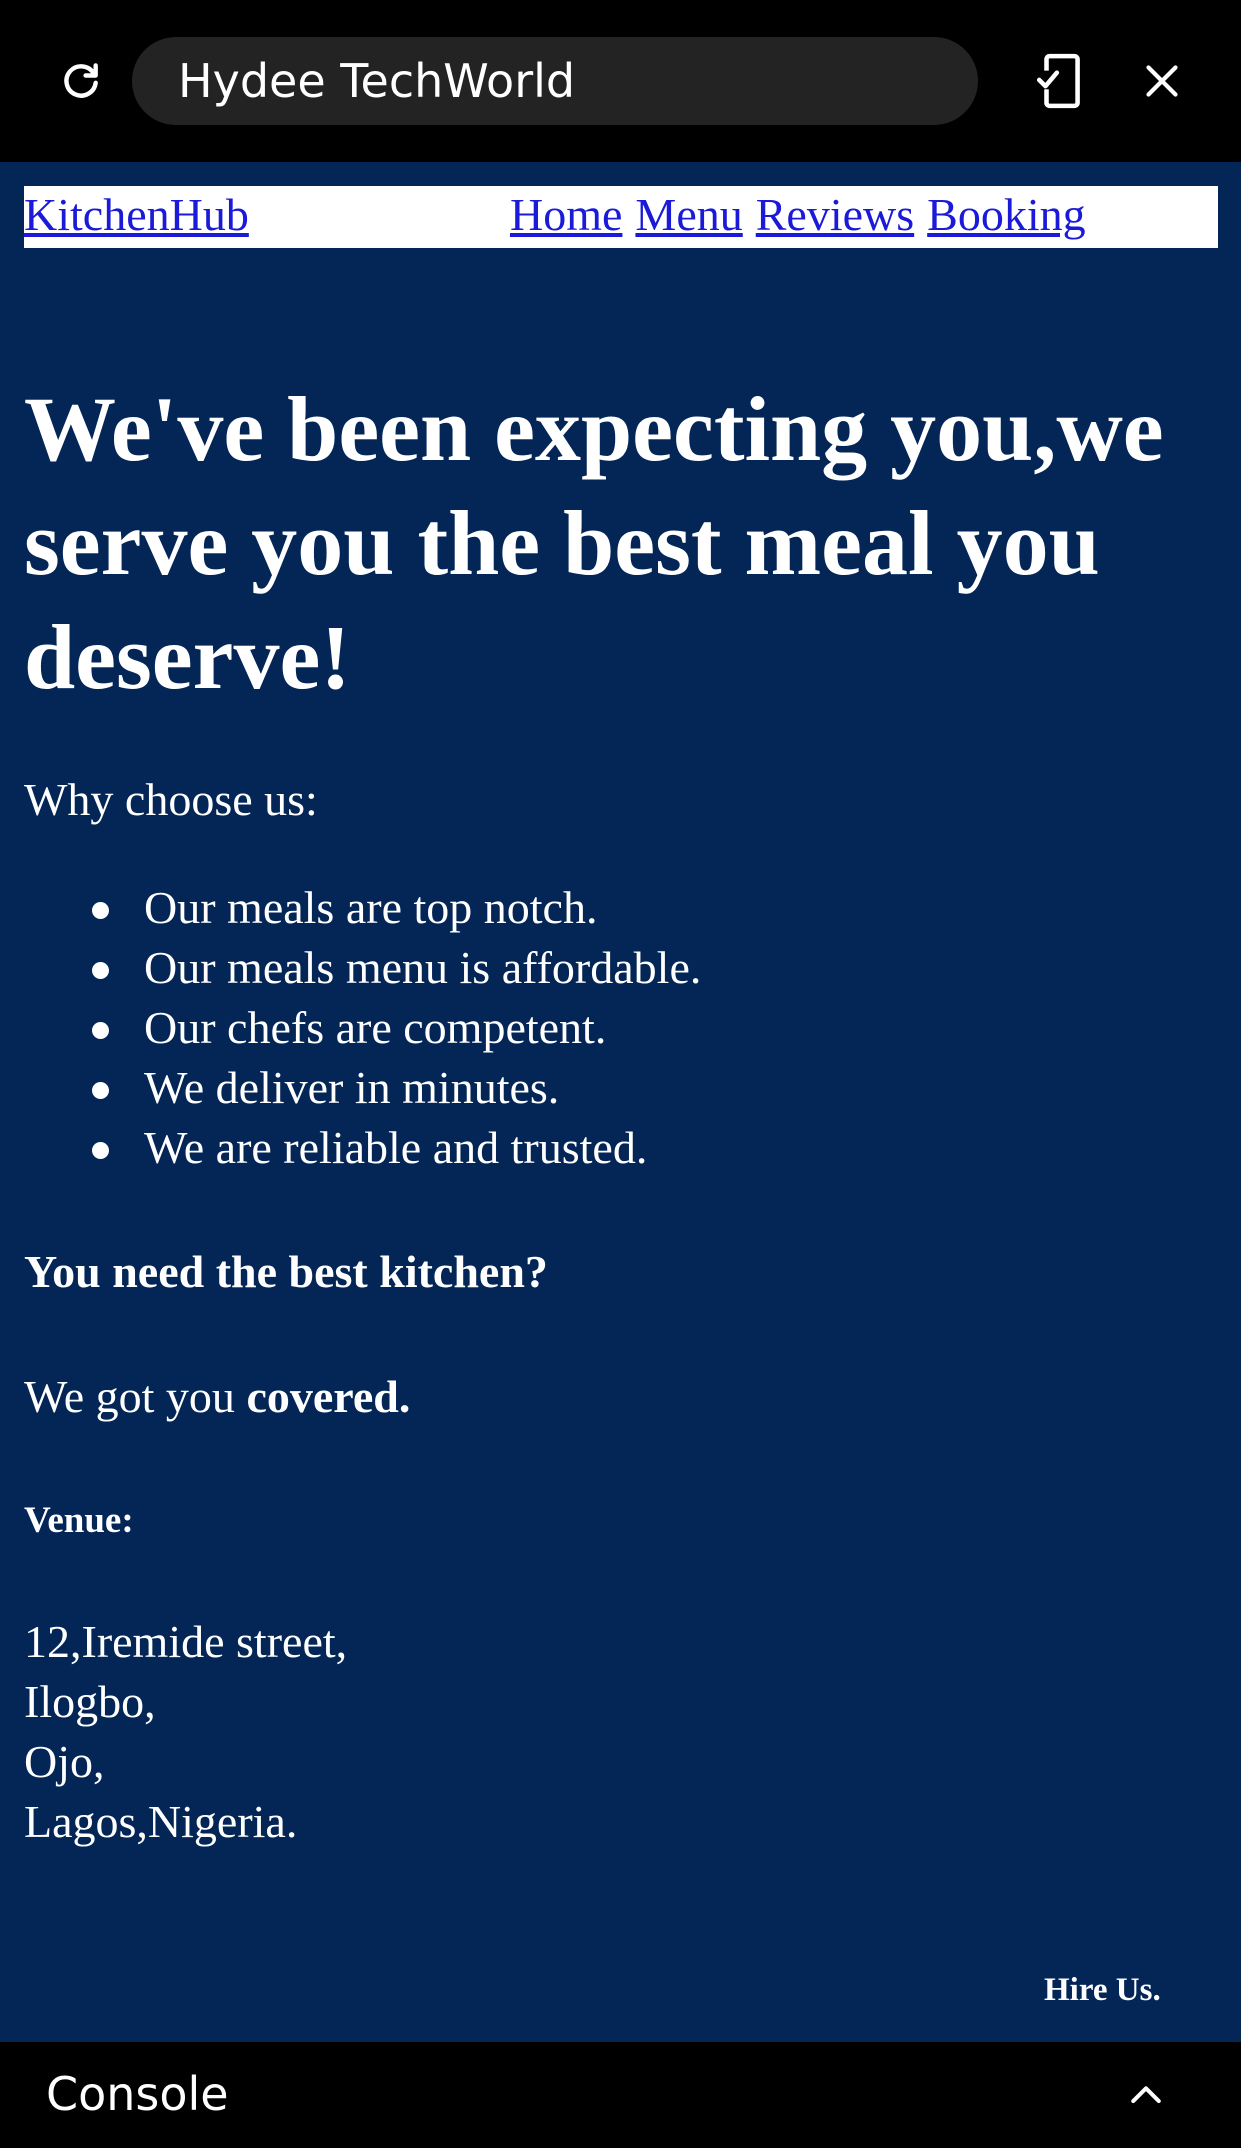 The height and width of the screenshot is (2148, 1241). Describe the element at coordinates (620, 2095) in the screenshot. I see `console-bar: Console` at that location.